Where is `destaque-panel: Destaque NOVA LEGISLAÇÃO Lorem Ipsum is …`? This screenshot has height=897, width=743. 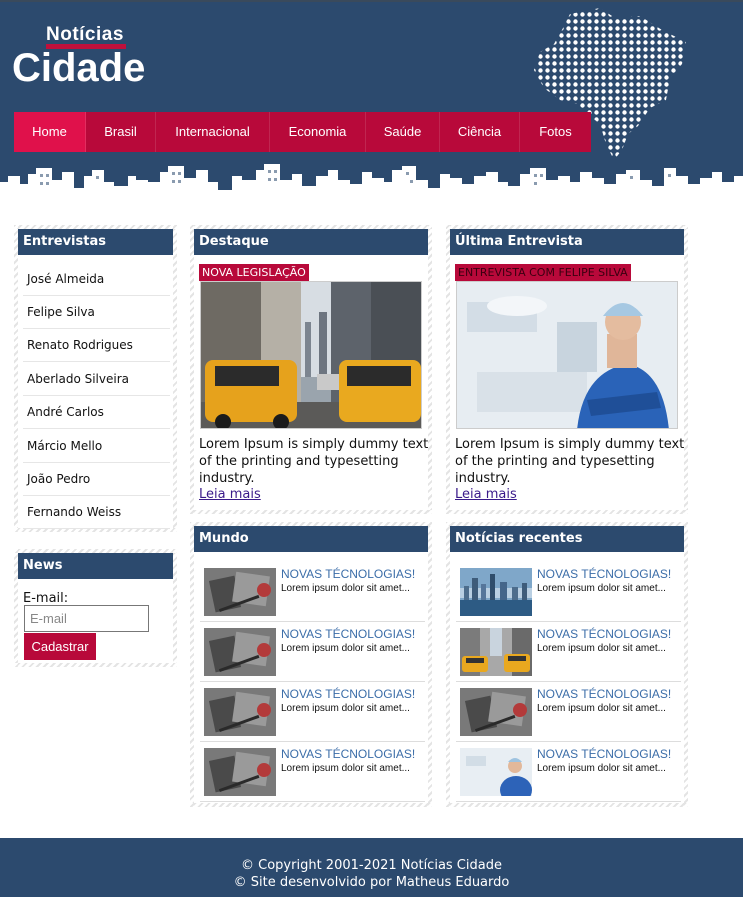
destaque-panel: Destaque NOVA LEGISLAÇÃO Lorem Ipsum is … is located at coordinates (311, 369).